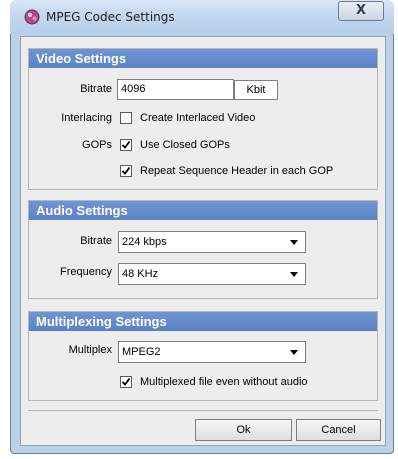 The width and height of the screenshot is (398, 459). I want to click on video-settings-title: Video Settings, so click(81, 58).